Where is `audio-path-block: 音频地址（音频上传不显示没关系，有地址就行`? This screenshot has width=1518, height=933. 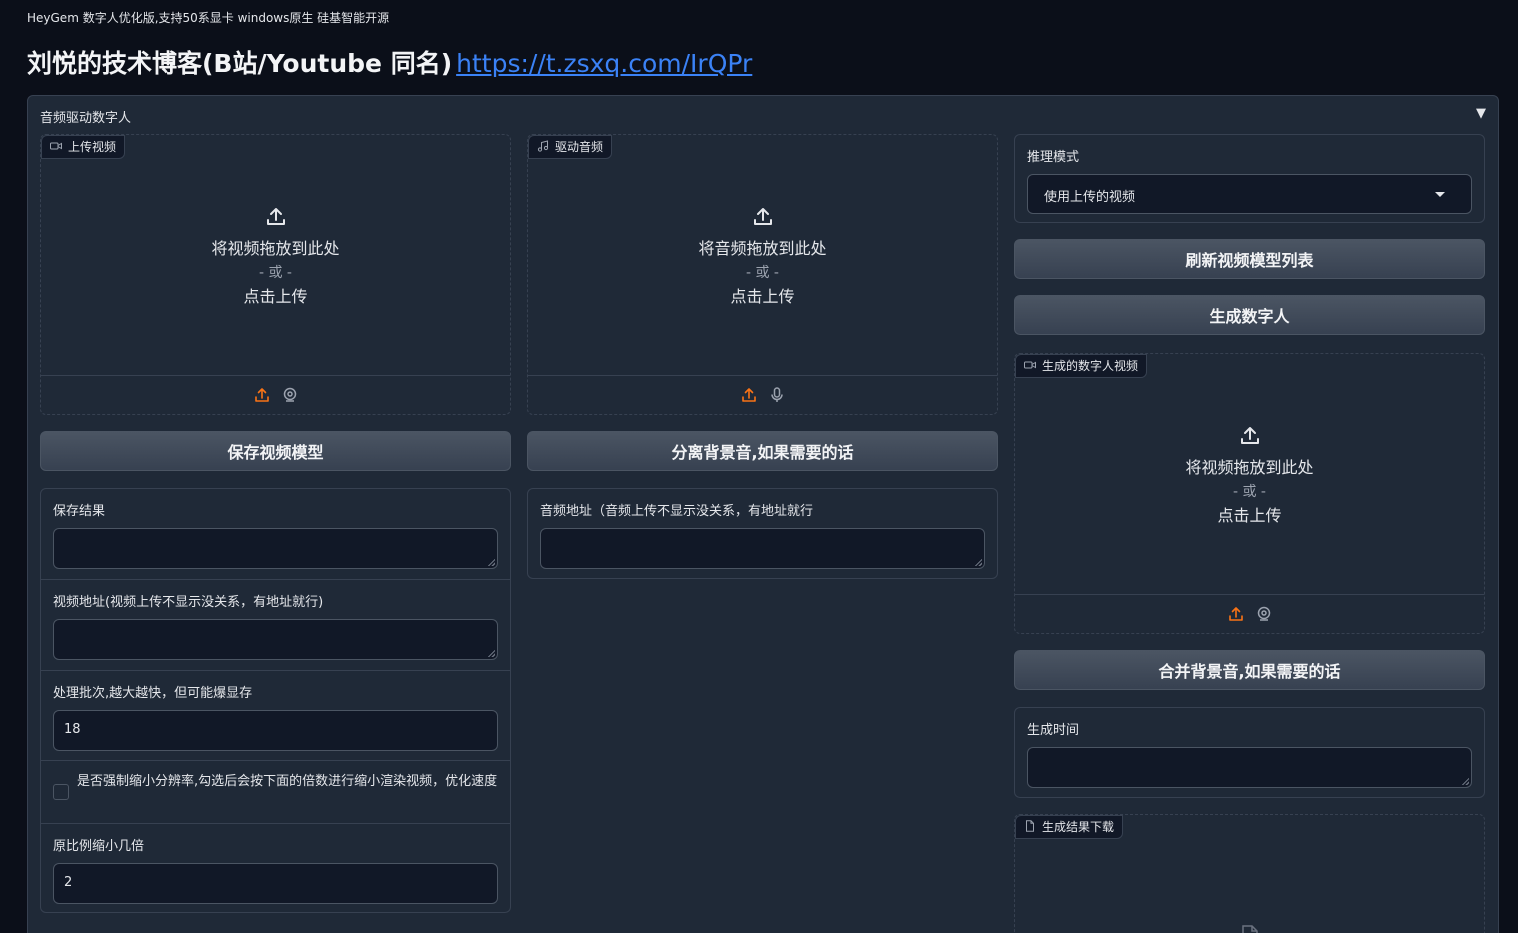 audio-path-block: 音频地址（音频上传不显示没关系，有地址就行 is located at coordinates (762, 533).